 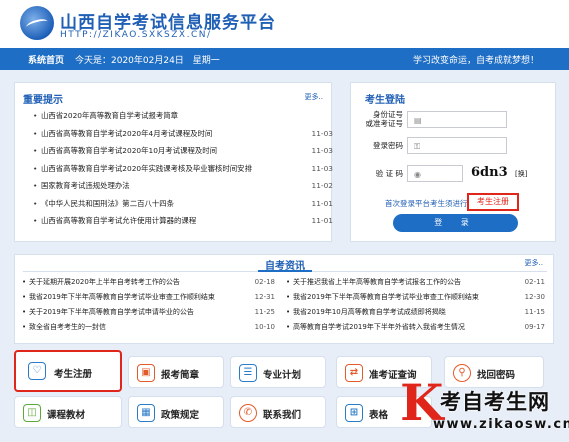 I want to click on site-url: HTTP://ZIKAO.SXKSZX.CN/, so click(x=136, y=35).